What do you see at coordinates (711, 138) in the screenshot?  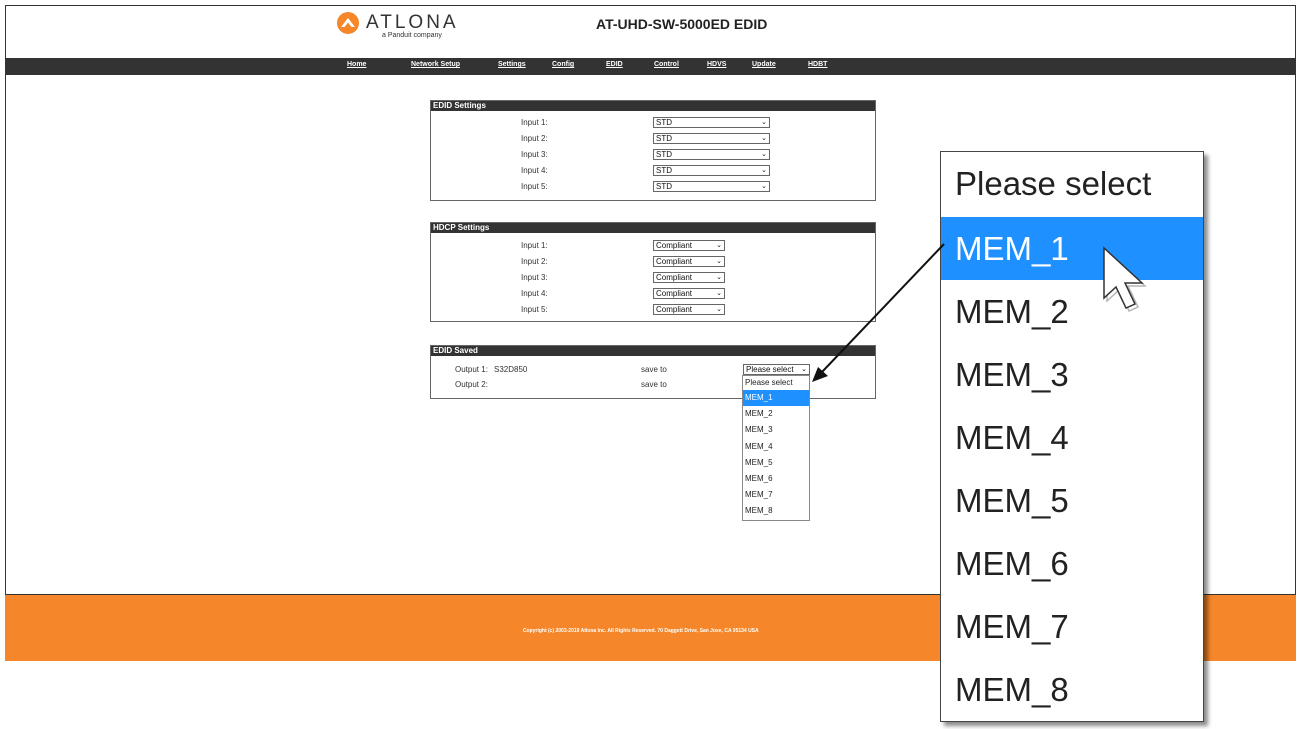 I see `edid-input-2-select: STD ⌄` at bounding box center [711, 138].